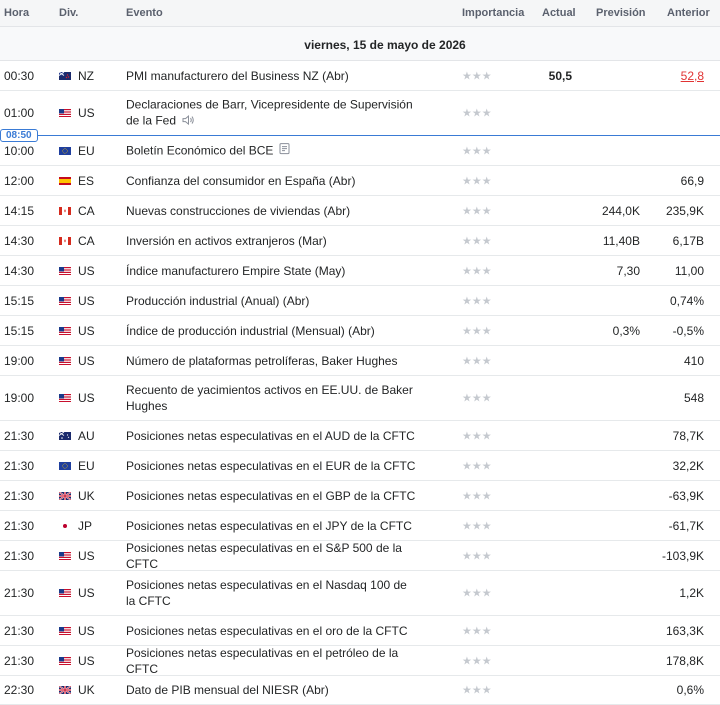 Image resolution: width=720 pixels, height=705 pixels. Describe the element at coordinates (688, 330) in the screenshot. I see `previous-value: -0,5%` at that location.